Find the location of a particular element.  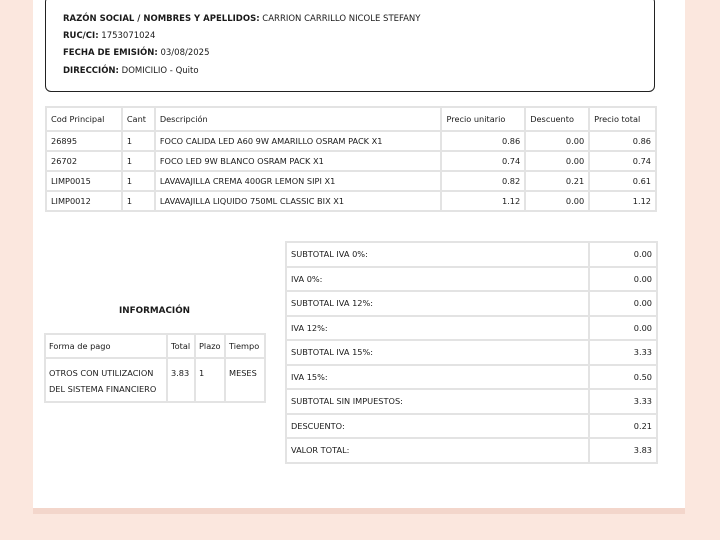

column-header: Total is located at coordinates (181, 346).